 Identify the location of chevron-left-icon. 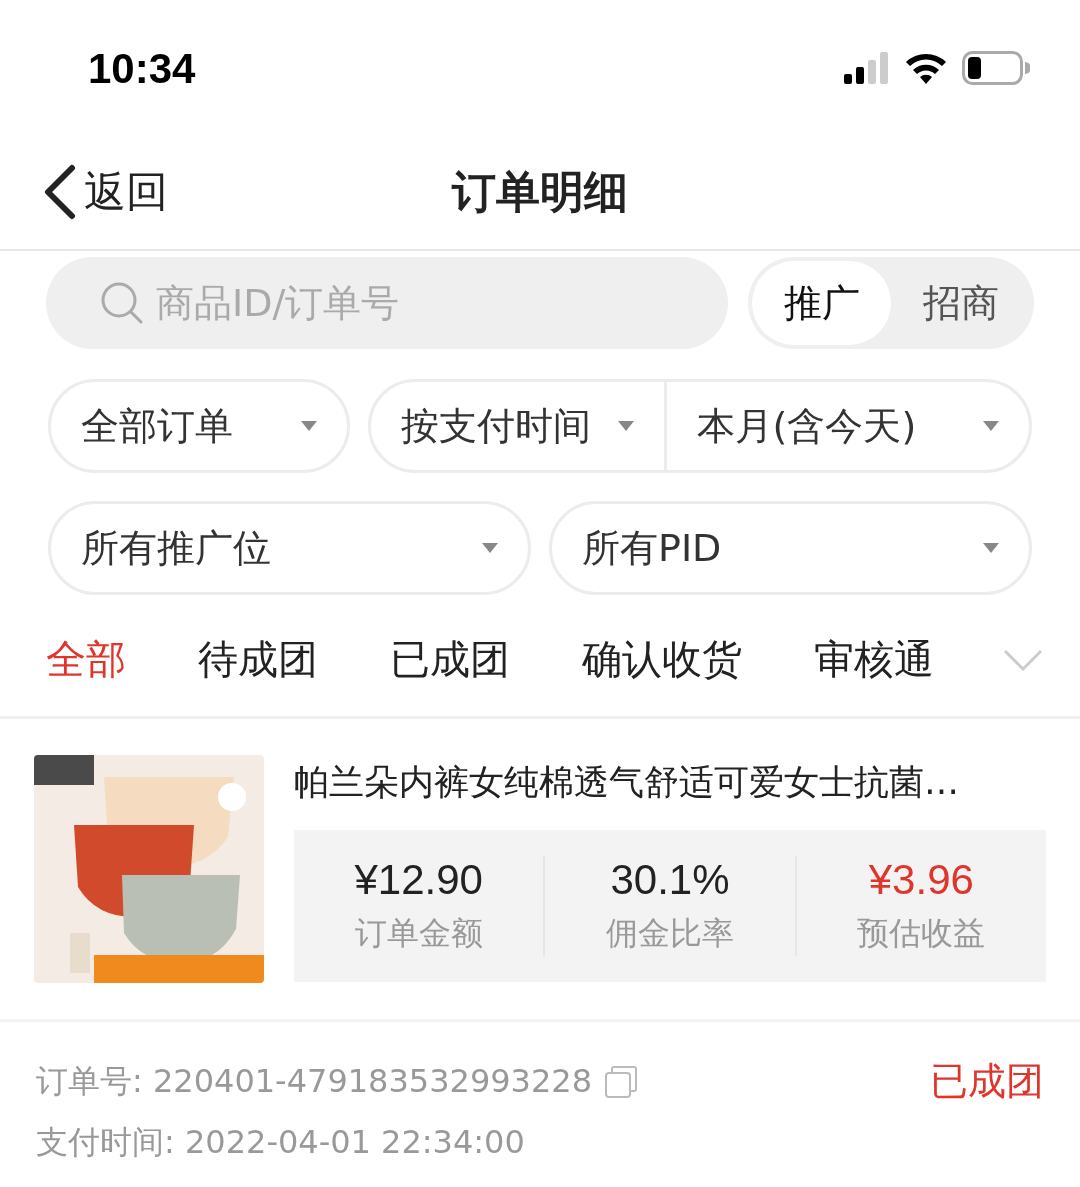
(59, 192).